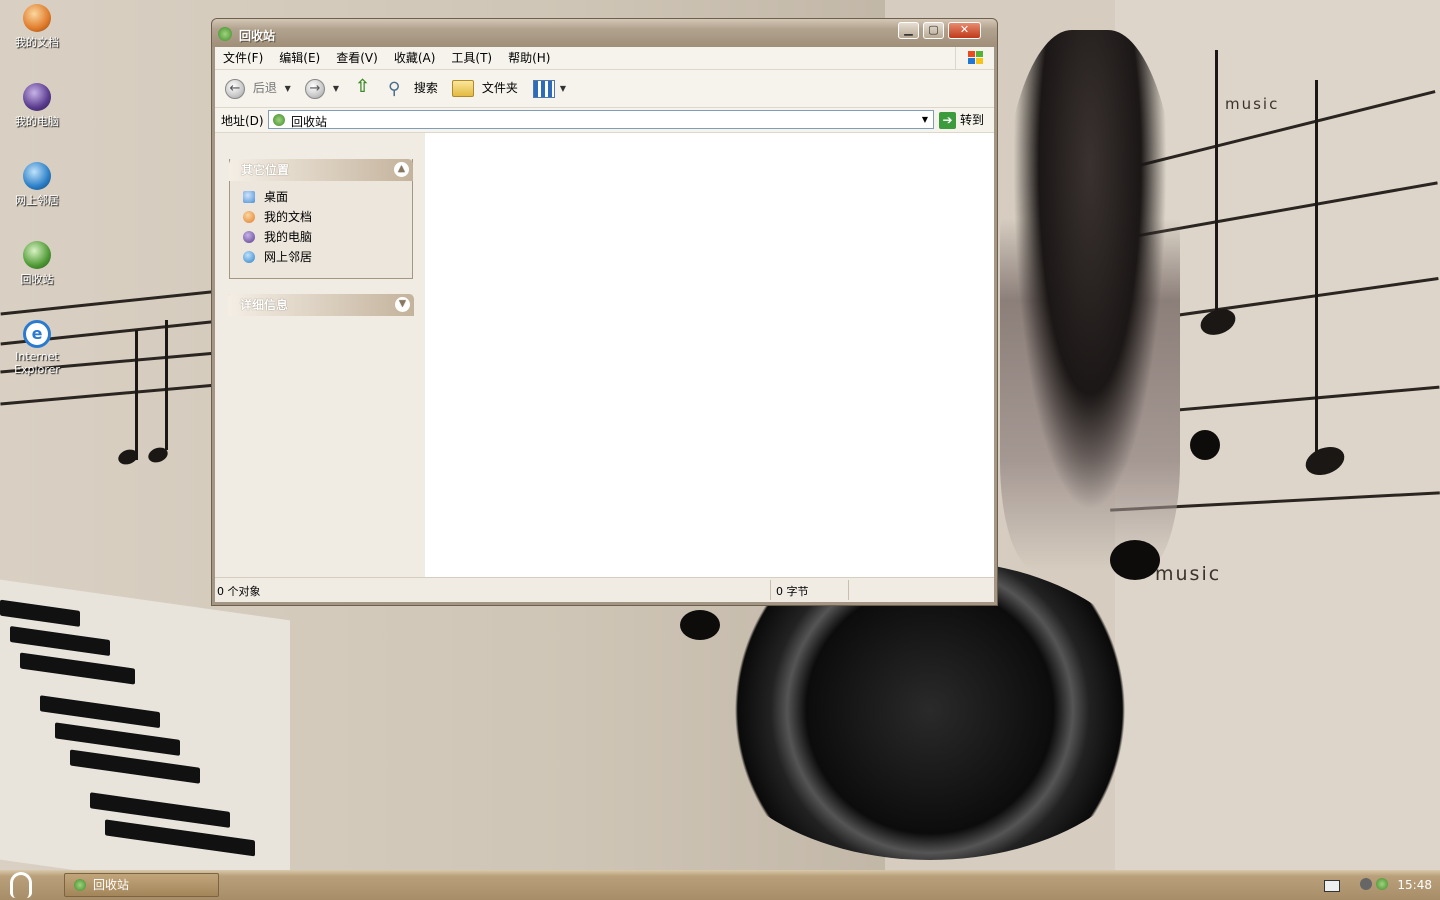 Image resolution: width=1440 pixels, height=900 pixels. Describe the element at coordinates (908, 30) in the screenshot. I see `minimize-button: ▁` at that location.